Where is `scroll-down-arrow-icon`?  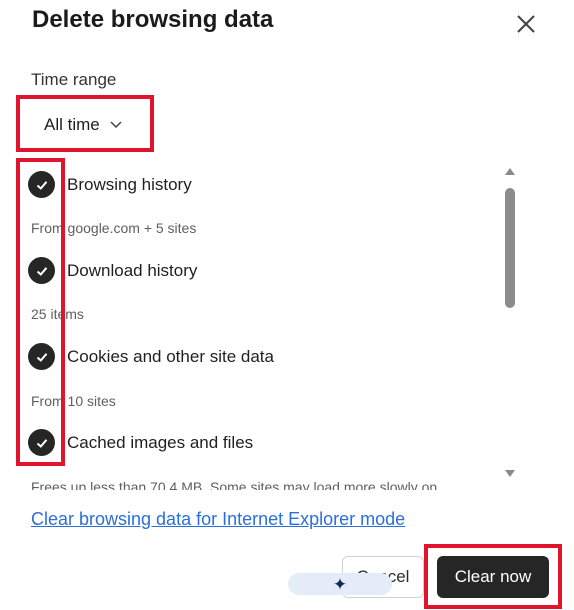
scroll-down-arrow-icon is located at coordinates (510, 473).